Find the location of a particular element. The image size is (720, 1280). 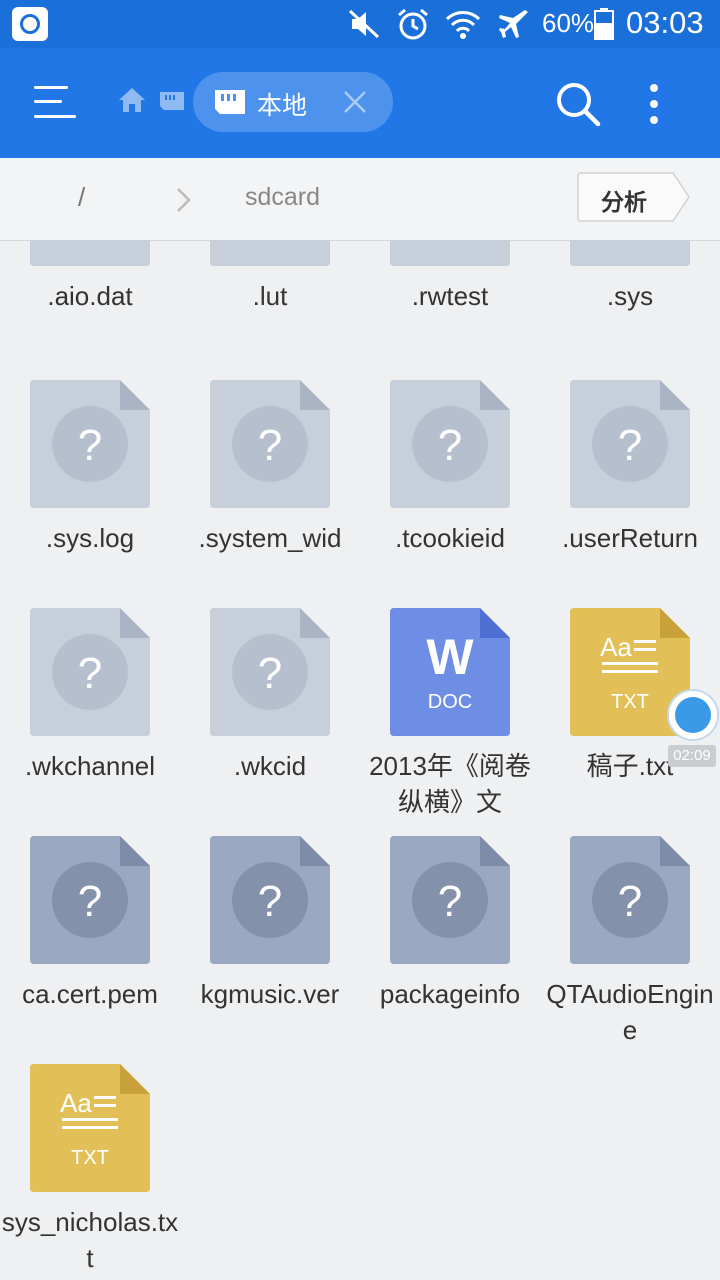

file-item: ? .sys is located at coordinates (630, 299).